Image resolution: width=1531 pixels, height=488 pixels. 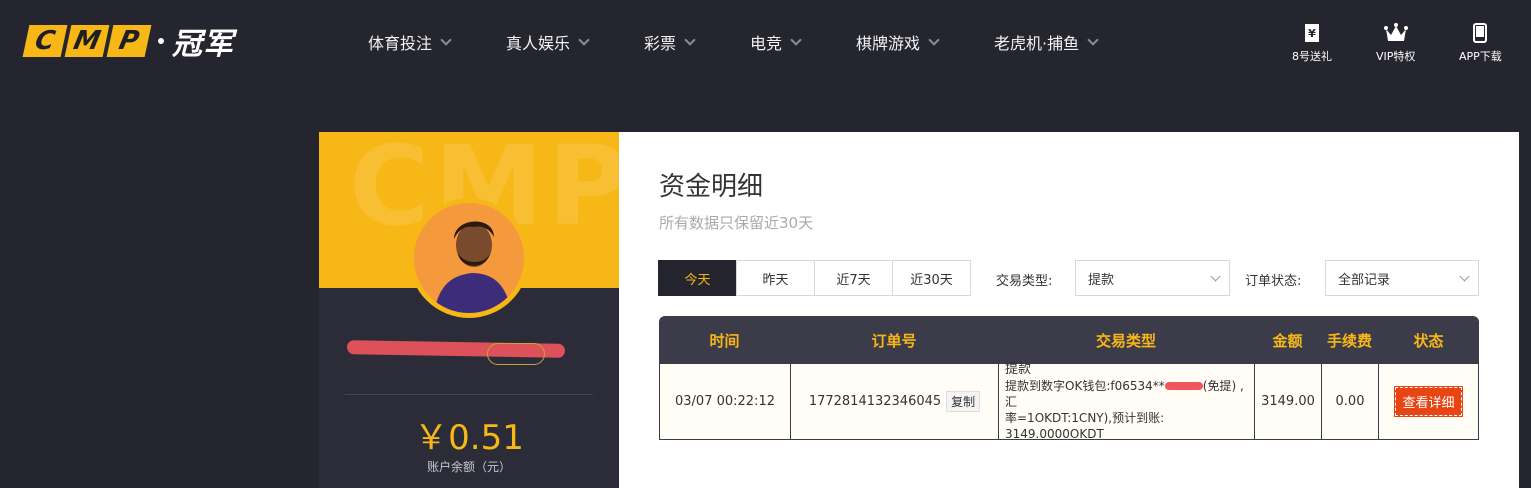 What do you see at coordinates (1101, 280) in the screenshot?
I see `select-value: 提款` at bounding box center [1101, 280].